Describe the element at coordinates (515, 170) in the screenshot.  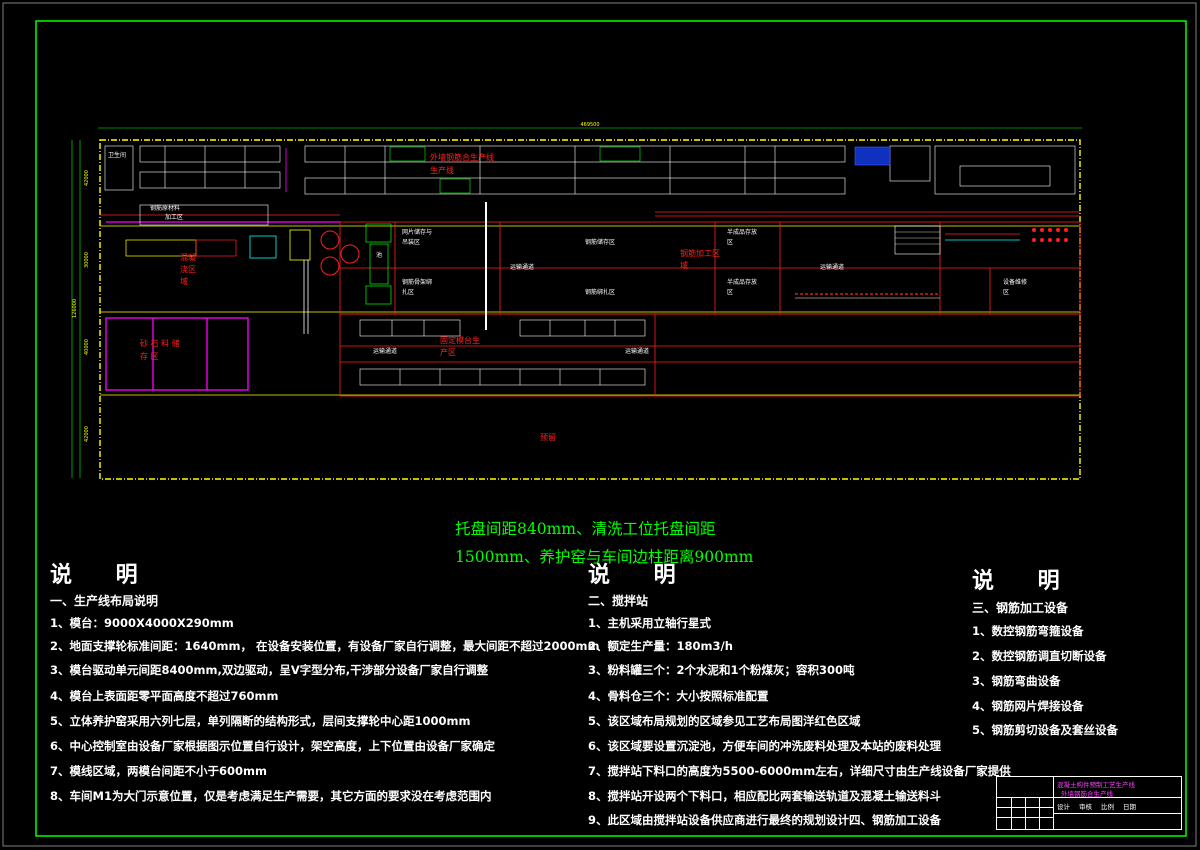
I see `top-line-green` at that location.